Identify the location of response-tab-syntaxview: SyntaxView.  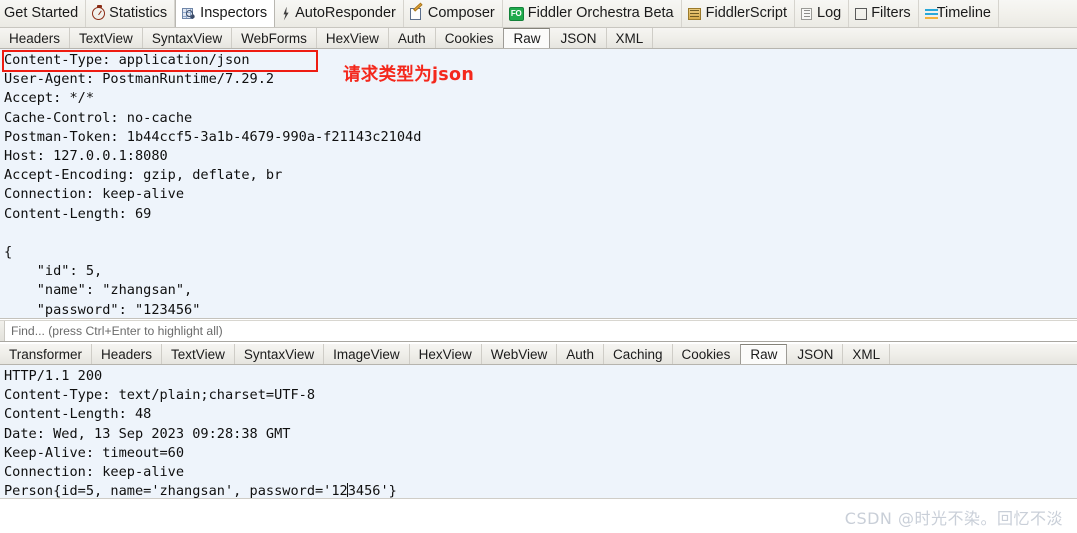
(280, 354).